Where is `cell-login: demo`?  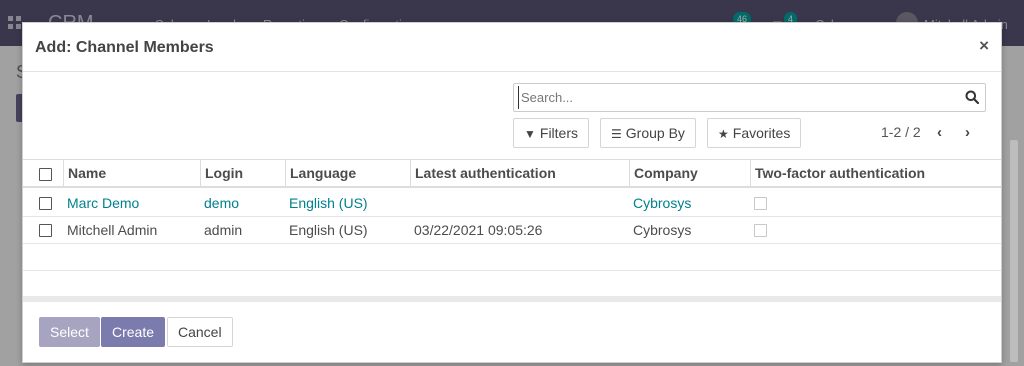 cell-login: demo is located at coordinates (222, 203).